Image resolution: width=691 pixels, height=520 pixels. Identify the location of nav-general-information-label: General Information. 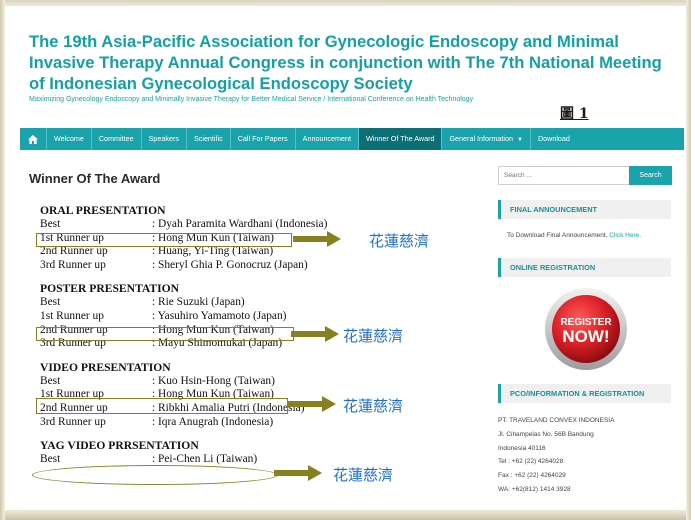
(481, 138).